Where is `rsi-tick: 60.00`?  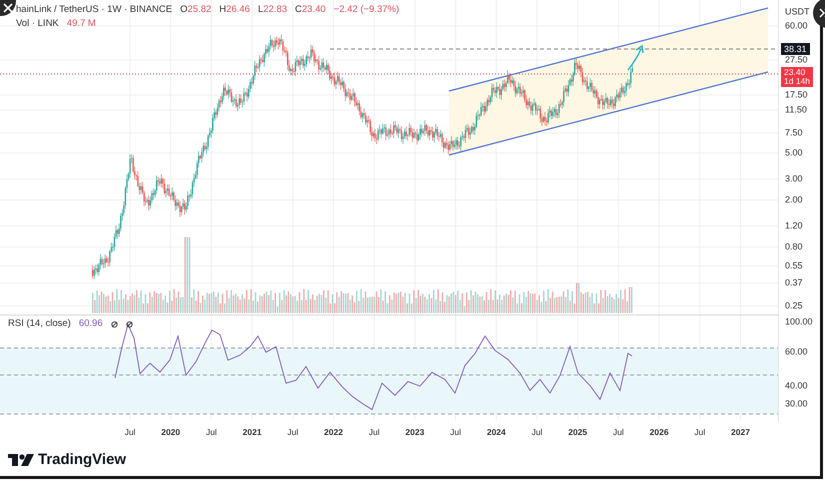 rsi-tick: 60.00 is located at coordinates (796, 351).